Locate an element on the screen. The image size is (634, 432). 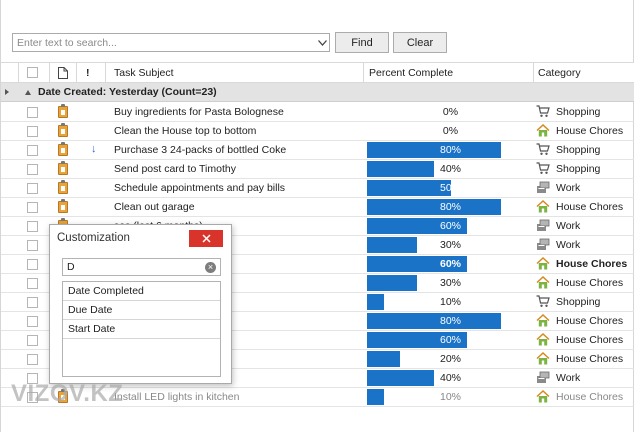
search-dropdown-button is located at coordinates (321, 42).